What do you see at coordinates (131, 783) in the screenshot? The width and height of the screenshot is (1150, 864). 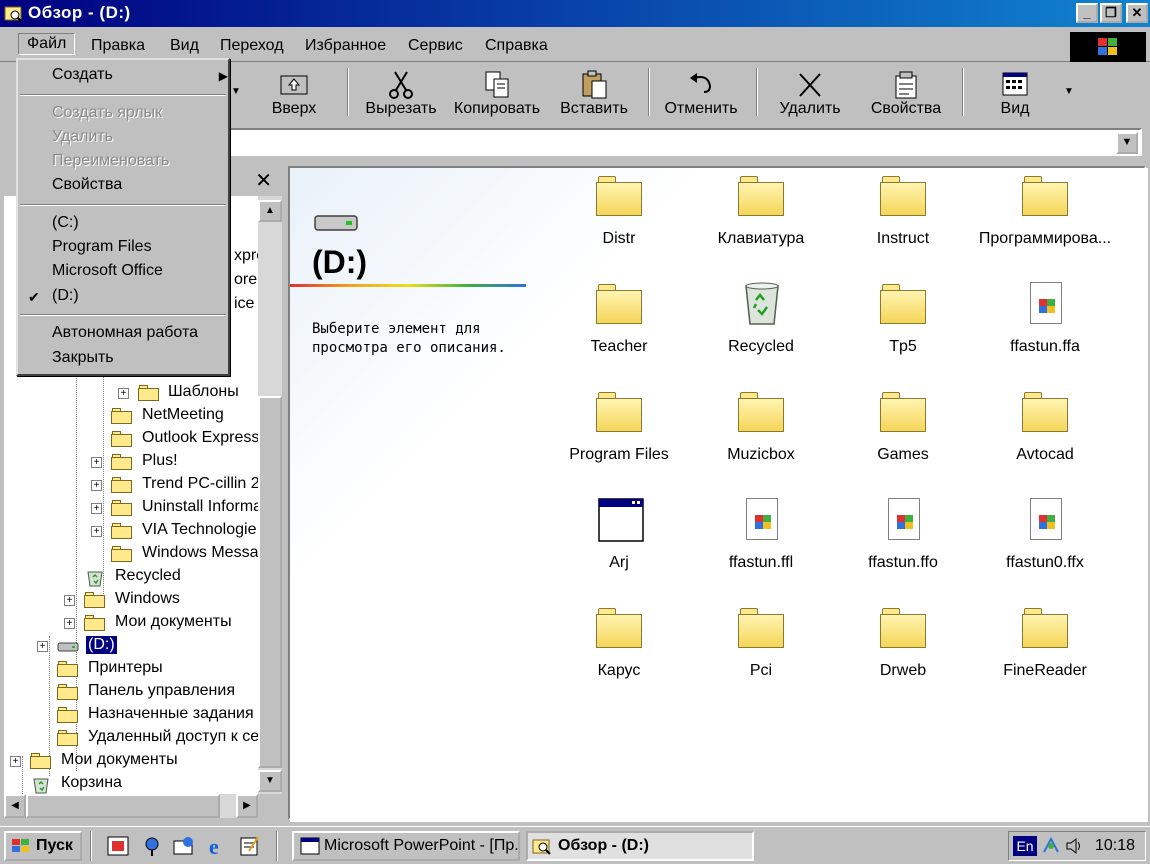 I see `tree-item: Корзина` at bounding box center [131, 783].